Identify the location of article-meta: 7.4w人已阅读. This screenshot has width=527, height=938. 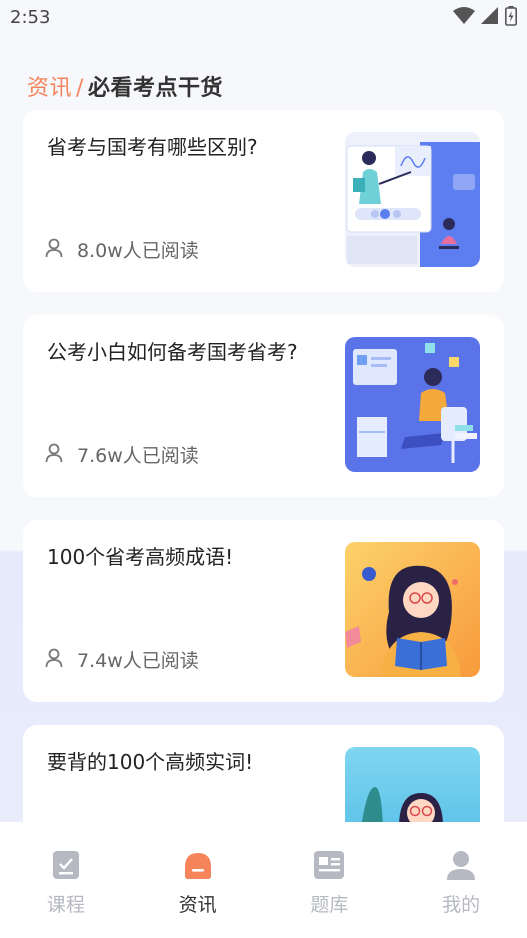
(122, 659).